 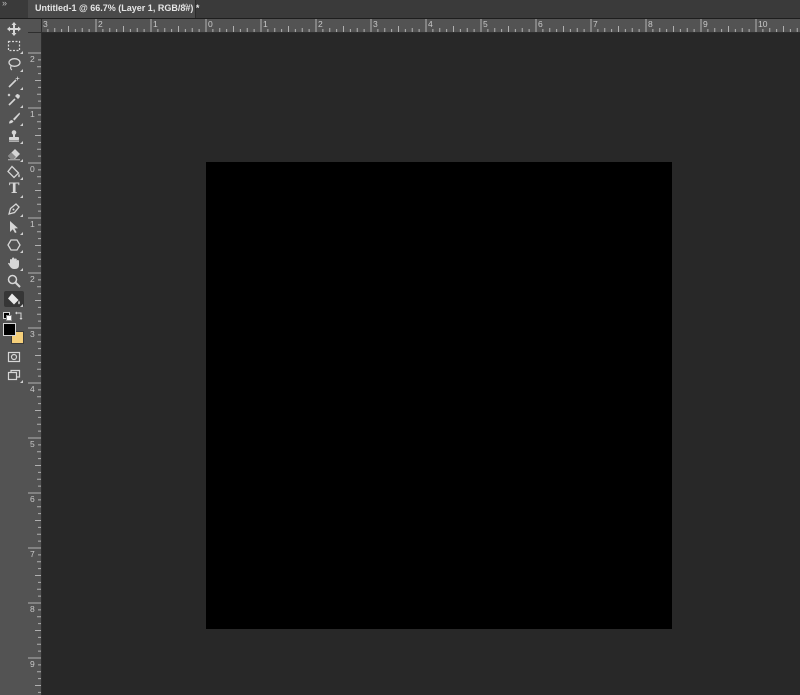 I want to click on vertical-ruler-label: 5, so click(x=32, y=444).